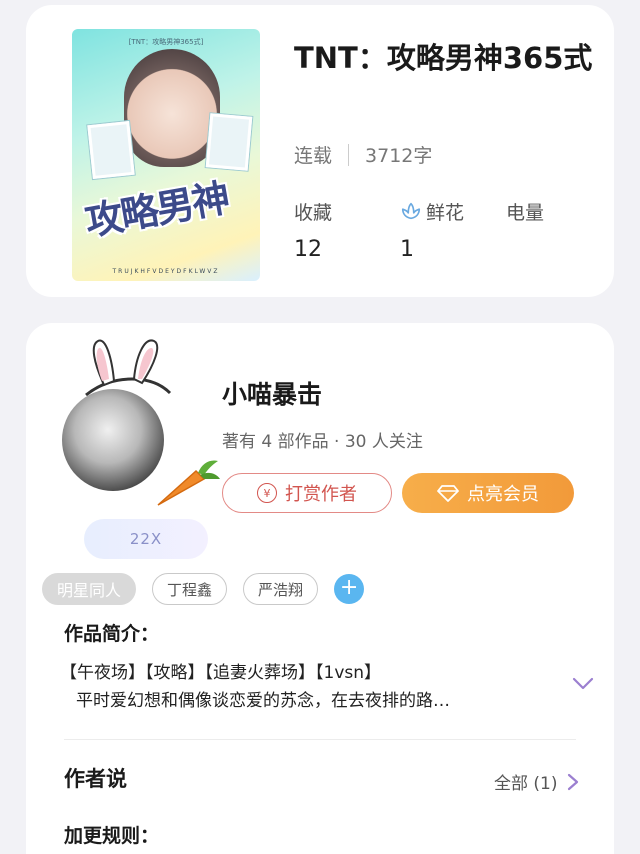 The image size is (640, 854). I want to click on author-name: 小喵暴击, so click(272, 393).